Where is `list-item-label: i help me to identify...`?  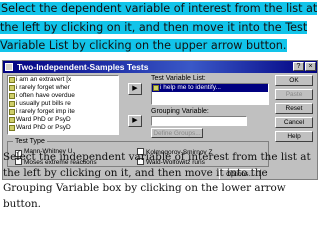
list-item-label: i help me to identify... is located at coordinates (190, 87).